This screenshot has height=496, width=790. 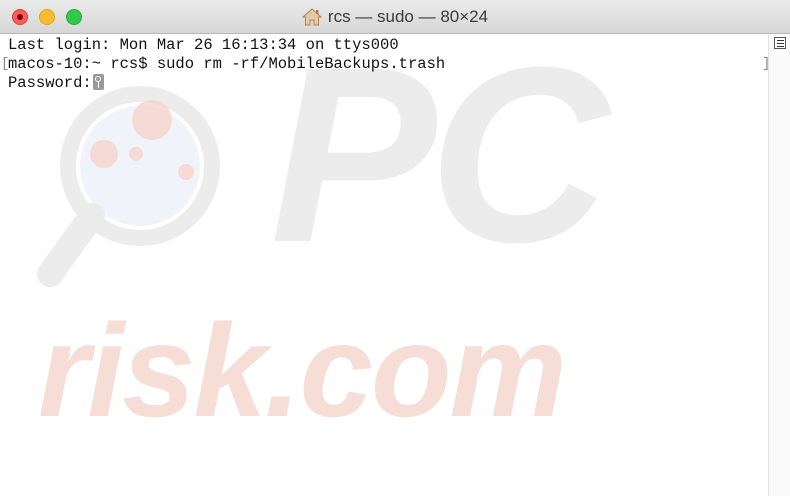 I want to click on password-prompt: Password:, so click(x=50, y=83).